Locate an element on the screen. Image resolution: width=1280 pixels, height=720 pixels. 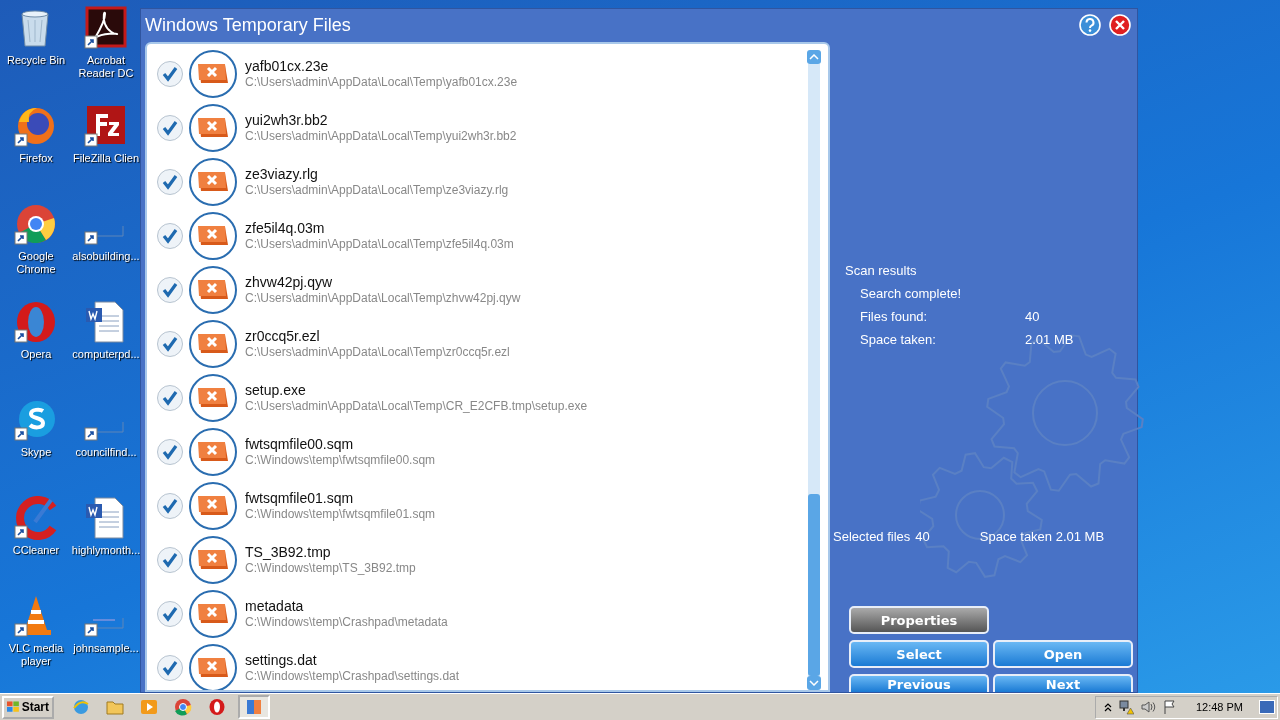
action-button: Previous is located at coordinates (919, 683).